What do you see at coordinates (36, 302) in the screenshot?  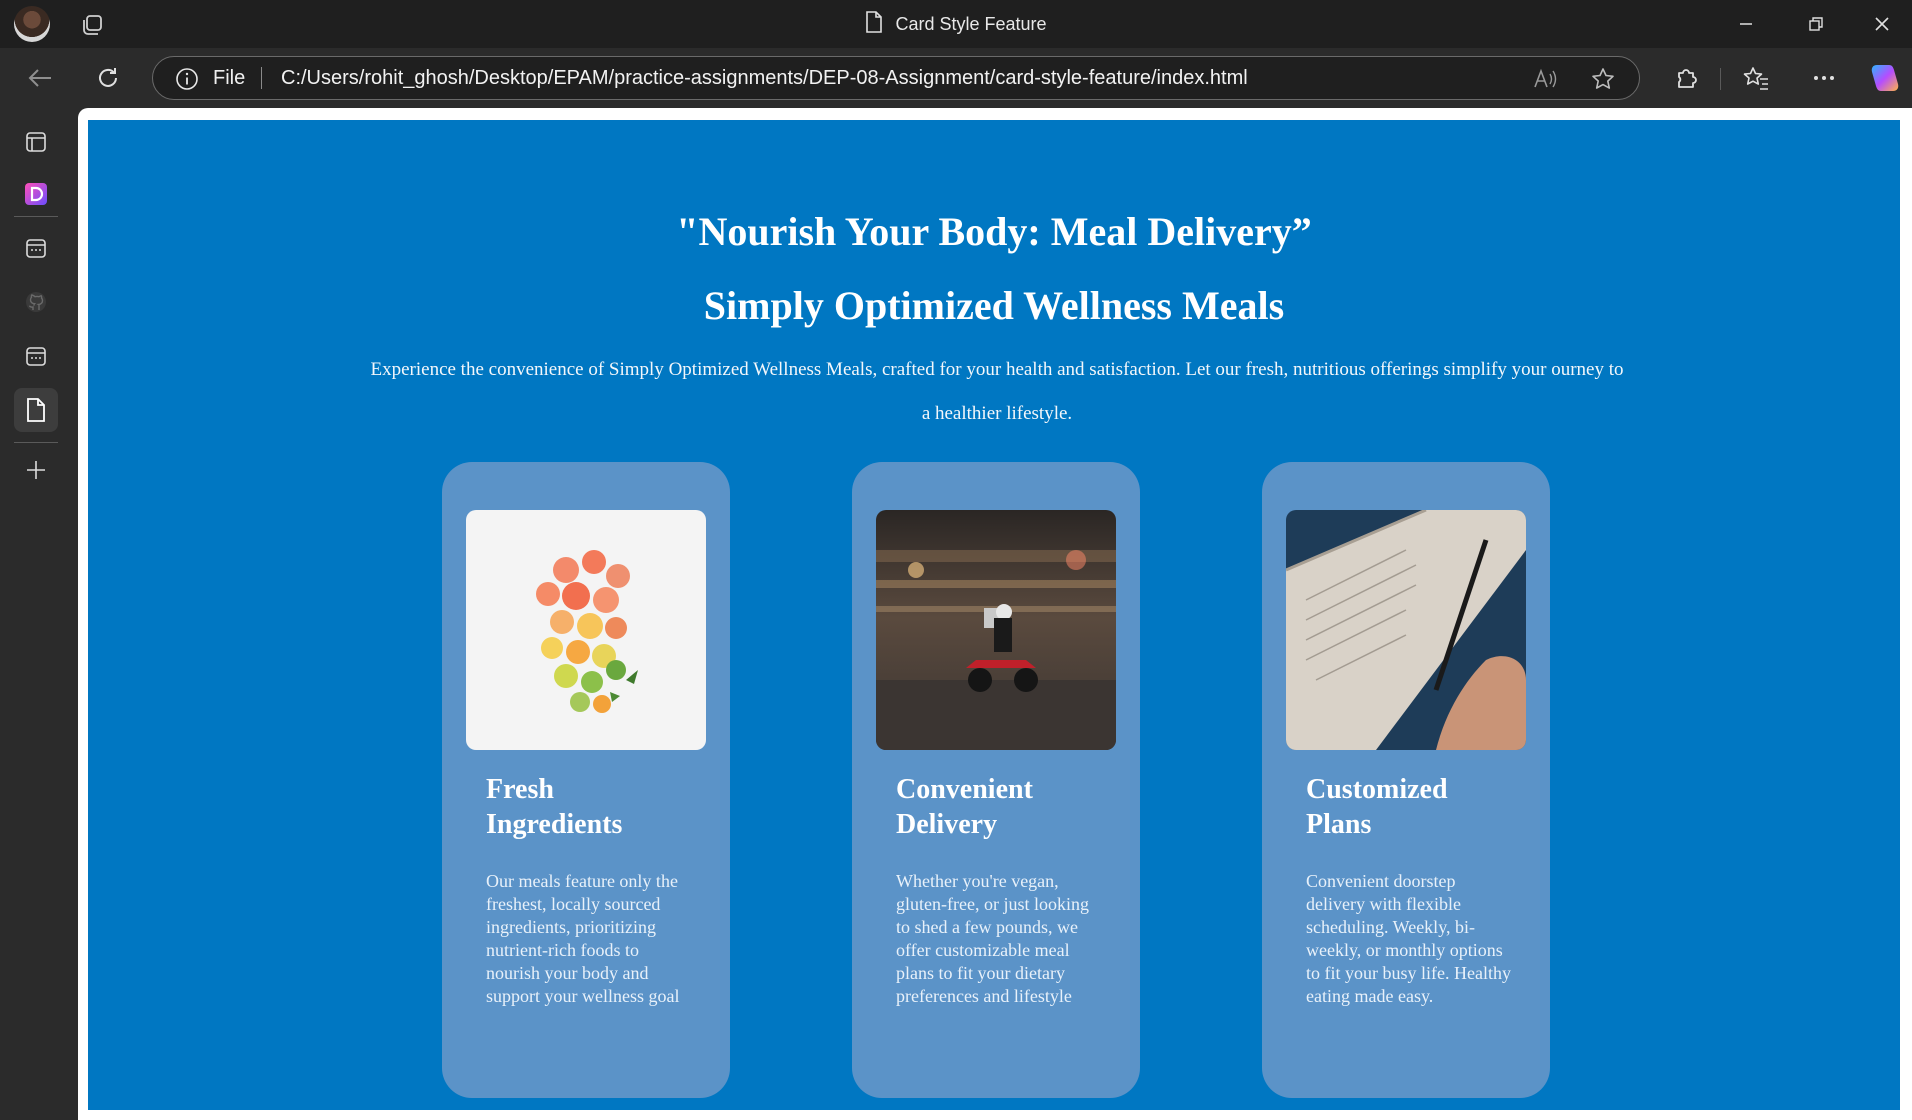 I see `sidebar-github-icon` at bounding box center [36, 302].